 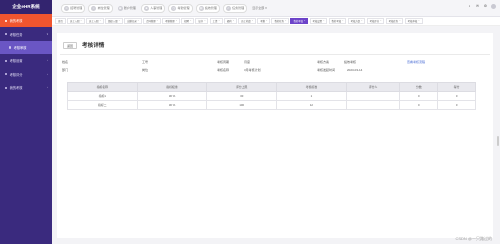 What do you see at coordinates (26, 87) in the screenshot?
I see `sidebar-item-my-review-2: 我的考核 ›` at bounding box center [26, 87].